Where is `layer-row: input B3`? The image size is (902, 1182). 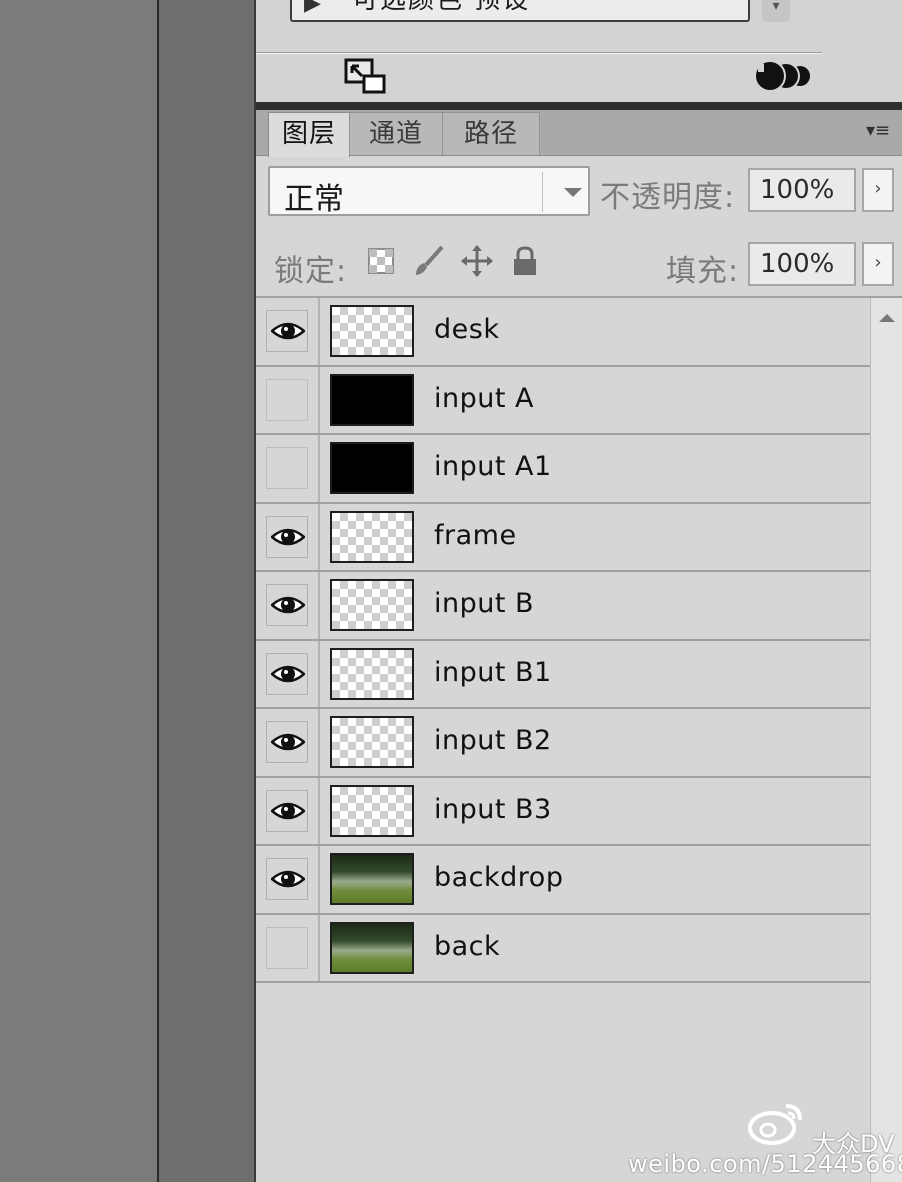 layer-row: input B3 is located at coordinates (563, 811).